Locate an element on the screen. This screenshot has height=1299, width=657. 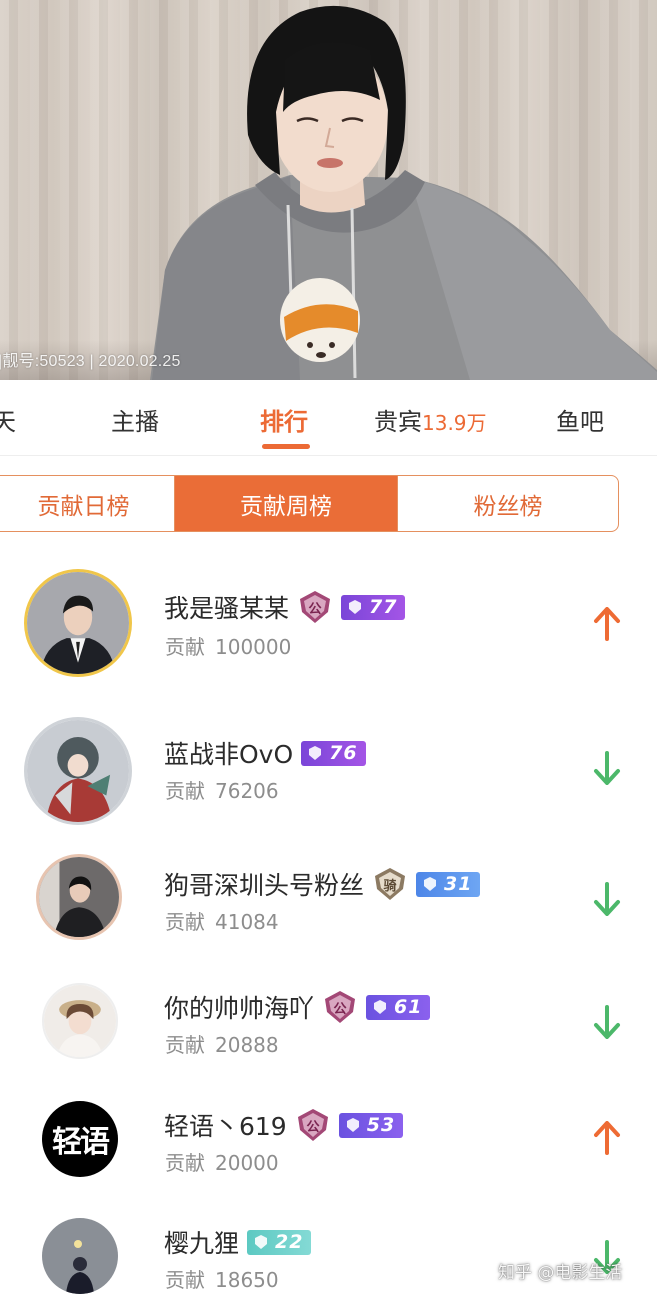
fan-level-badge: 22 is located at coordinates (279, 1242).